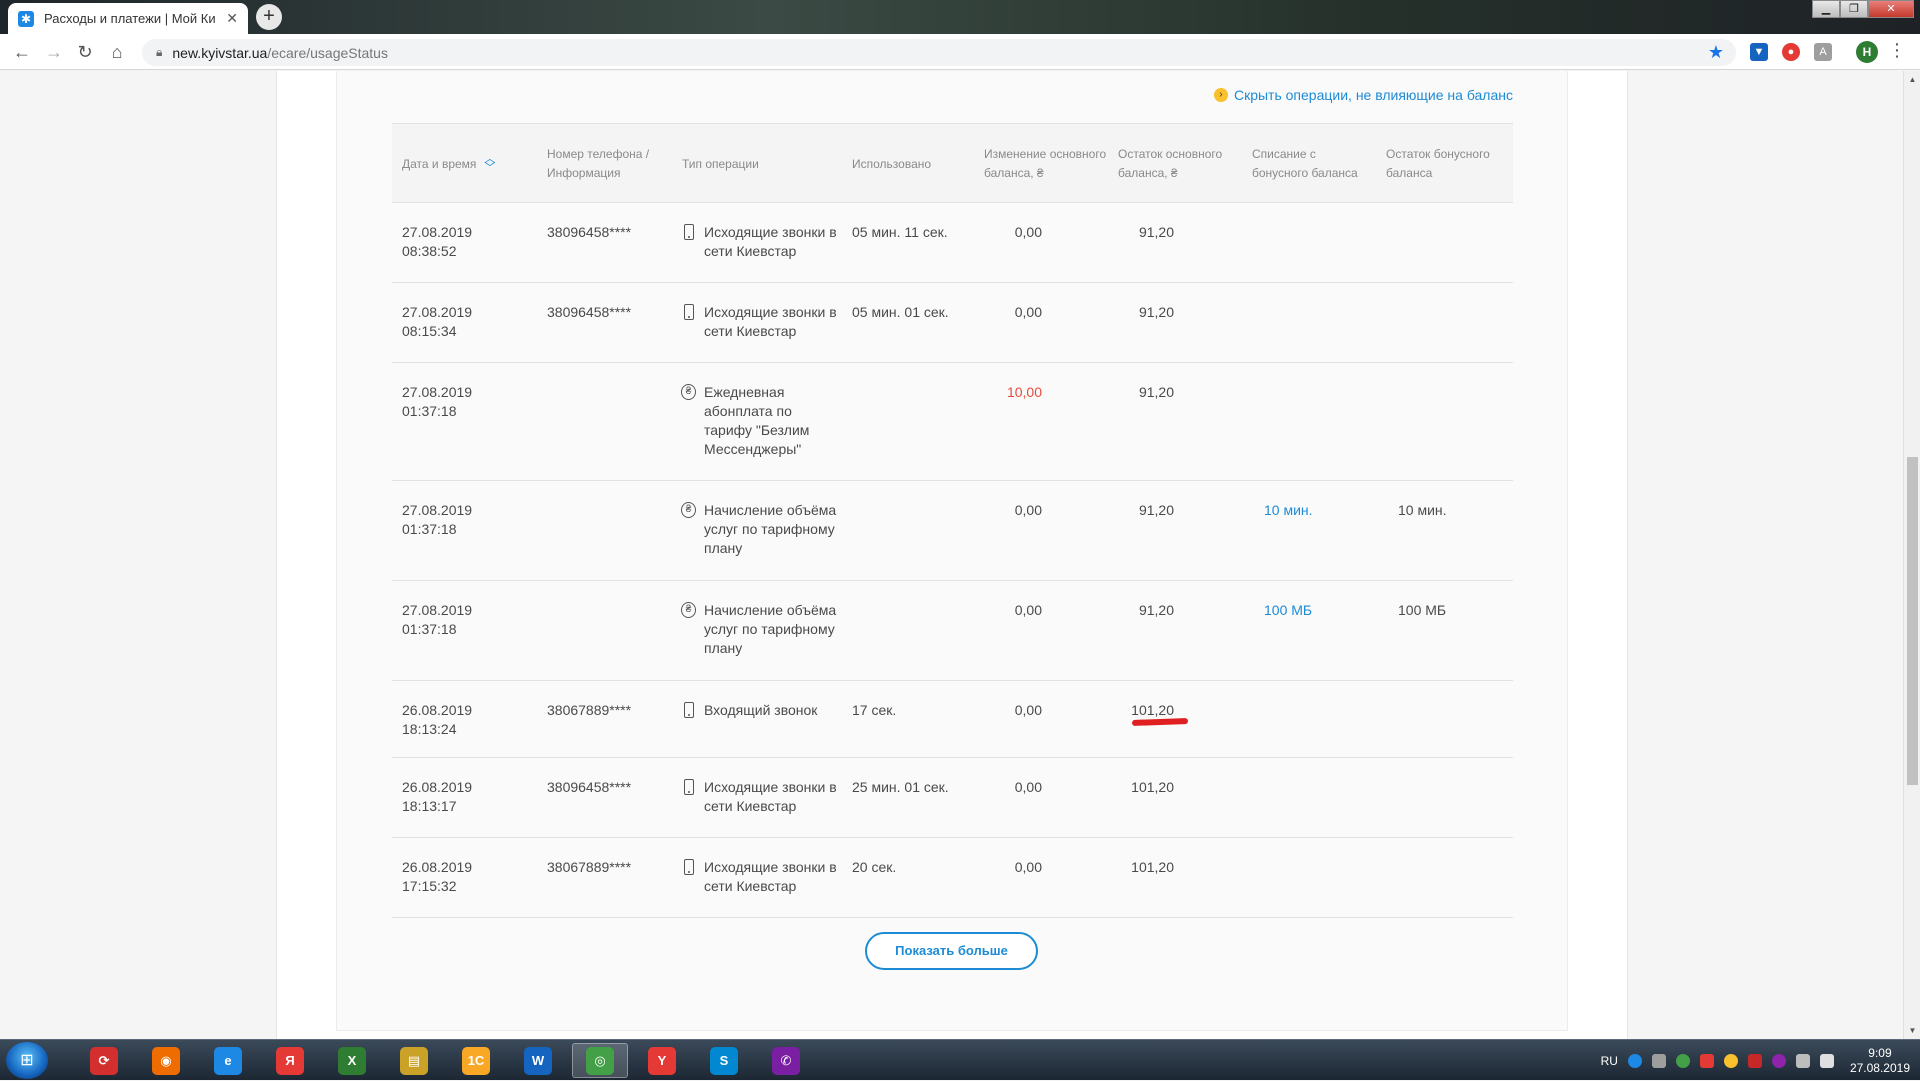  I want to click on start-button: ⊞, so click(27, 1060).